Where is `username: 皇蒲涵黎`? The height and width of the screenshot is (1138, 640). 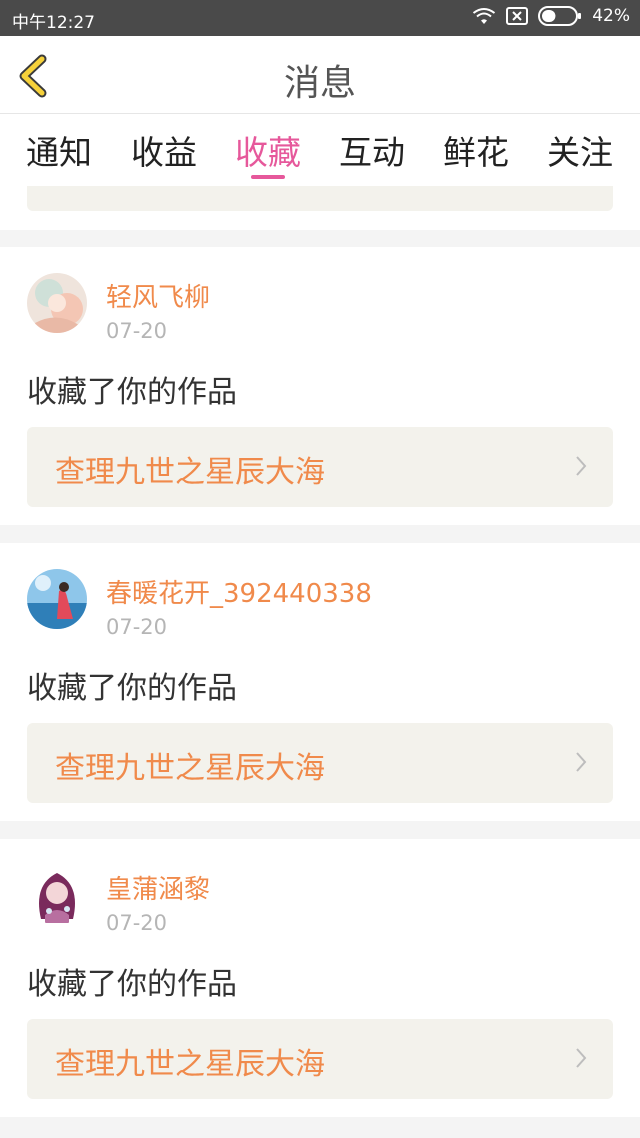 username: 皇蒲涵黎 is located at coordinates (158, 887).